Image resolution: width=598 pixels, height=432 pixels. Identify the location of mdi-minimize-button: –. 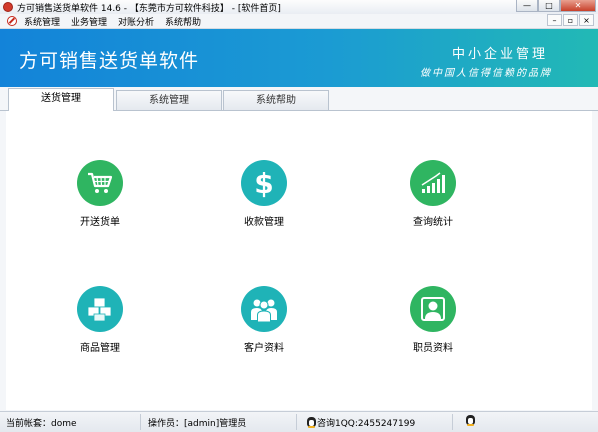
(554, 20).